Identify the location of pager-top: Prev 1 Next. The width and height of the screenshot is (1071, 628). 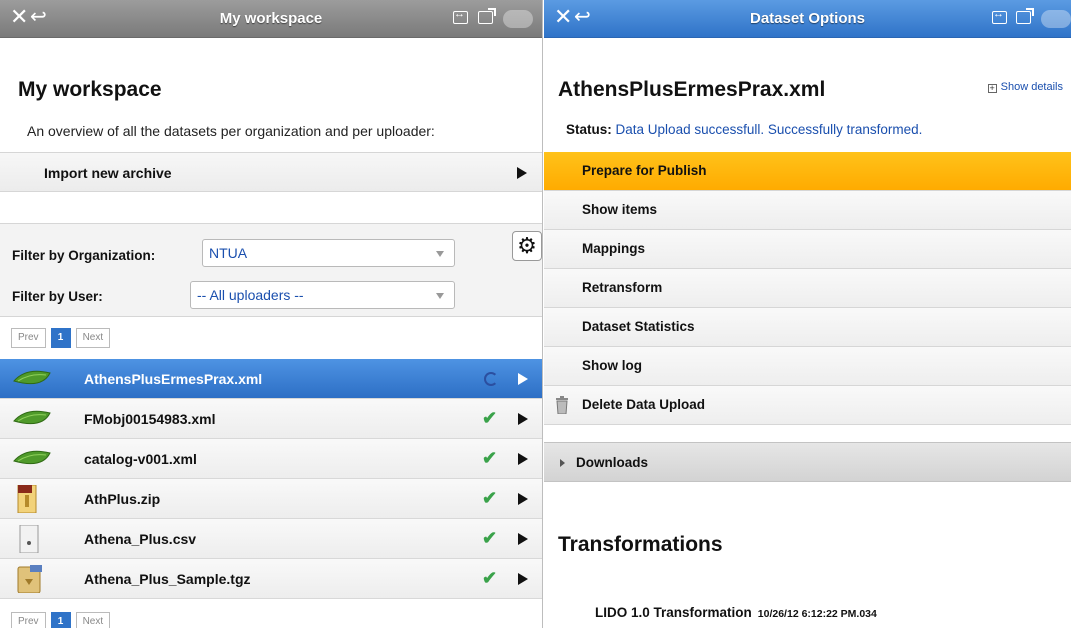
(61, 338).